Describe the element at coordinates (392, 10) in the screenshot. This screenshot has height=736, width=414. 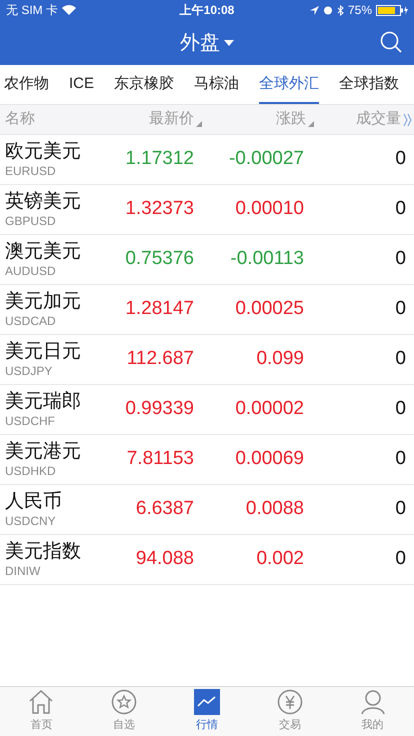
I see `battery-icon` at that location.